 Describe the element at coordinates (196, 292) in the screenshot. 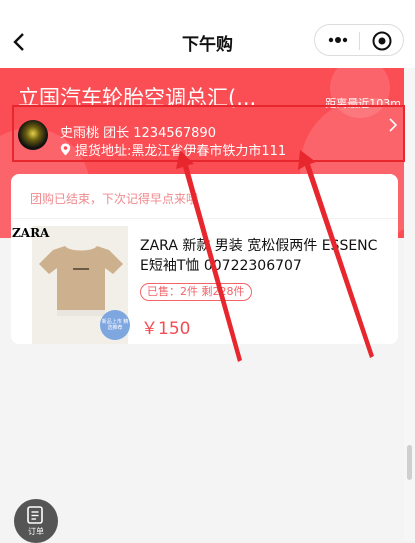

I see `sold-count-tag: 已售：2件 剩228件` at that location.